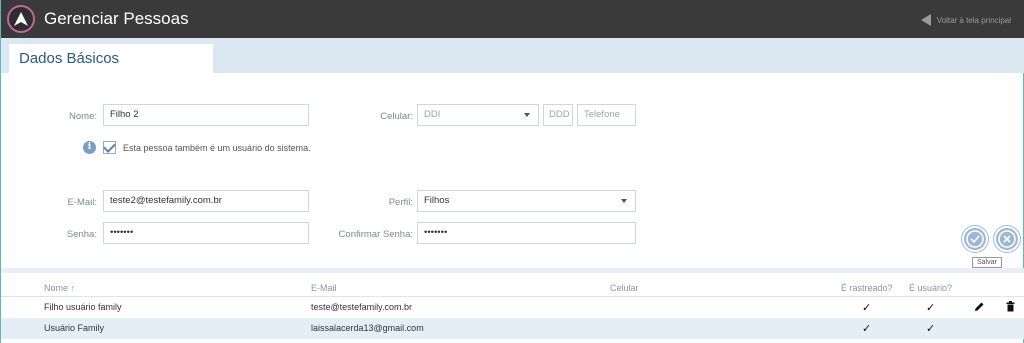  Describe the element at coordinates (558, 115) in the screenshot. I see `ddd-input: DDD` at that location.